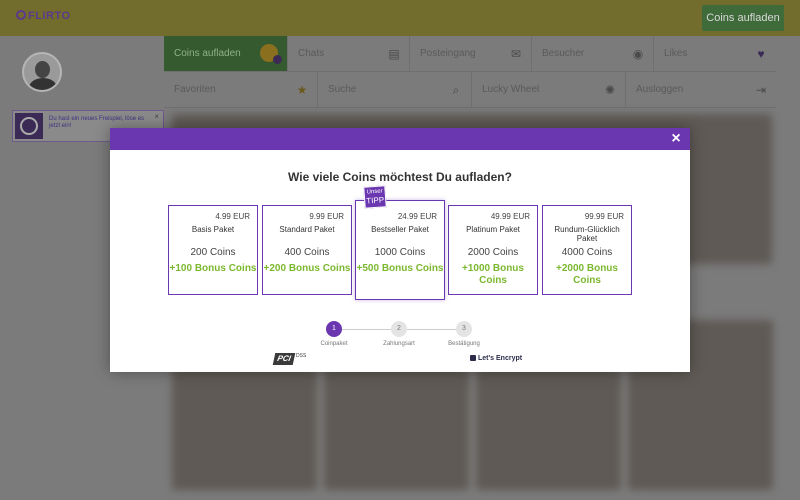 This screenshot has width=800, height=500. What do you see at coordinates (400, 18) in the screenshot?
I see `top-bar: FLIRTO Coins aufladen` at bounding box center [400, 18].